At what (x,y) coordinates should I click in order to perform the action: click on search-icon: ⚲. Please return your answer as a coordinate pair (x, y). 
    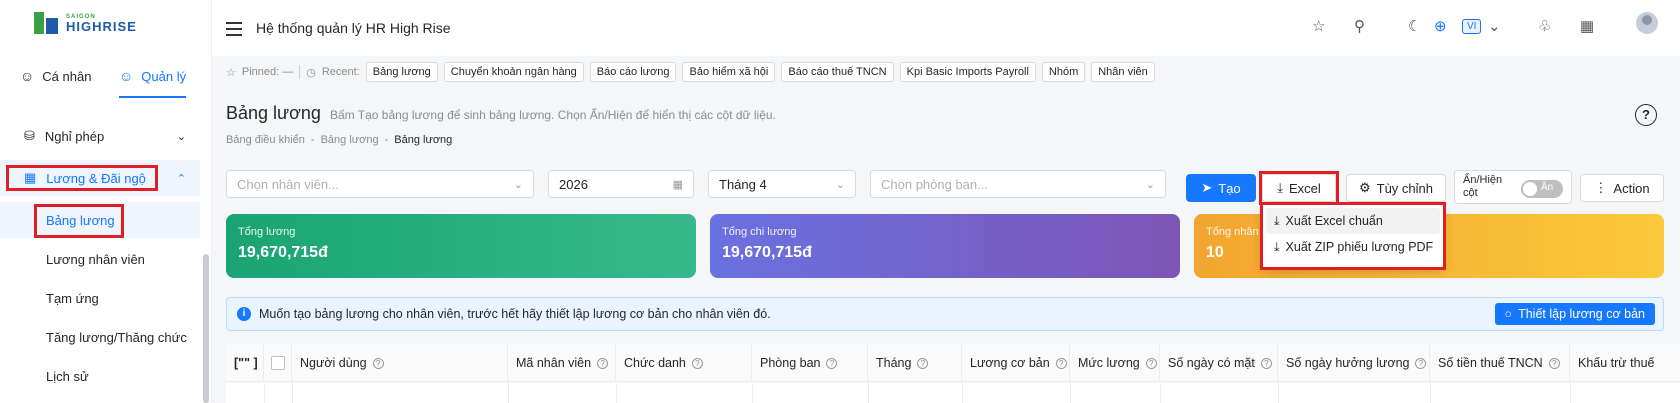
    Looking at the image, I should click on (1359, 26).